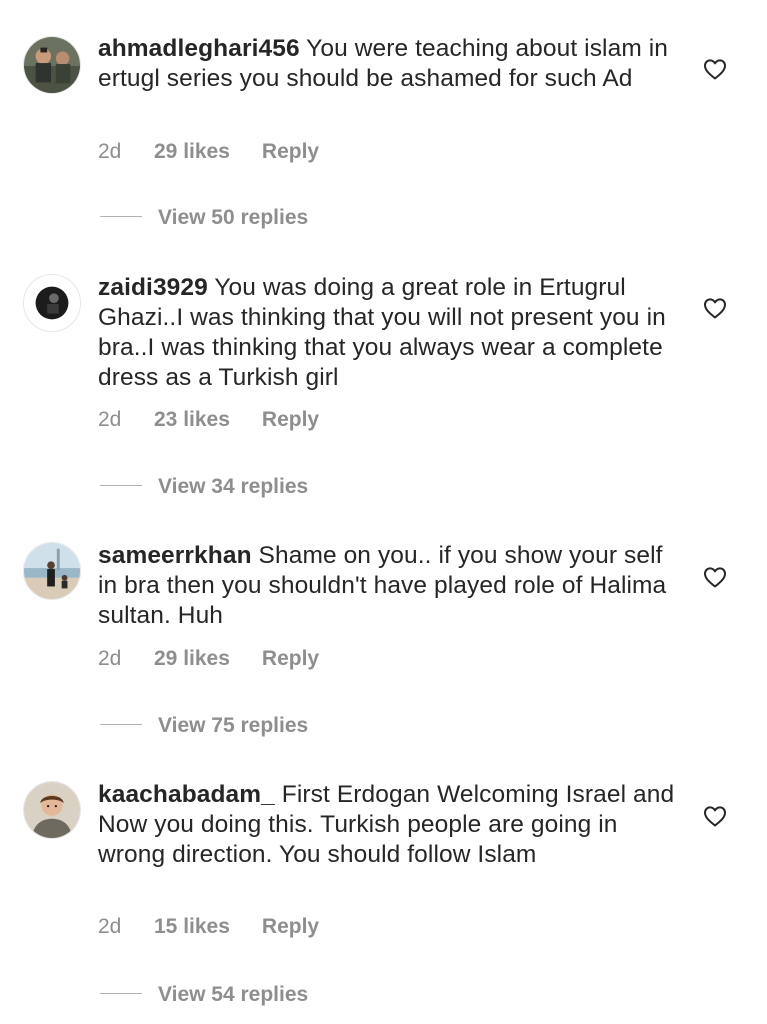 This screenshot has height=1024, width=767. What do you see at coordinates (233, 994) in the screenshot?
I see `view-replies-label: View 54 replies` at bounding box center [233, 994].